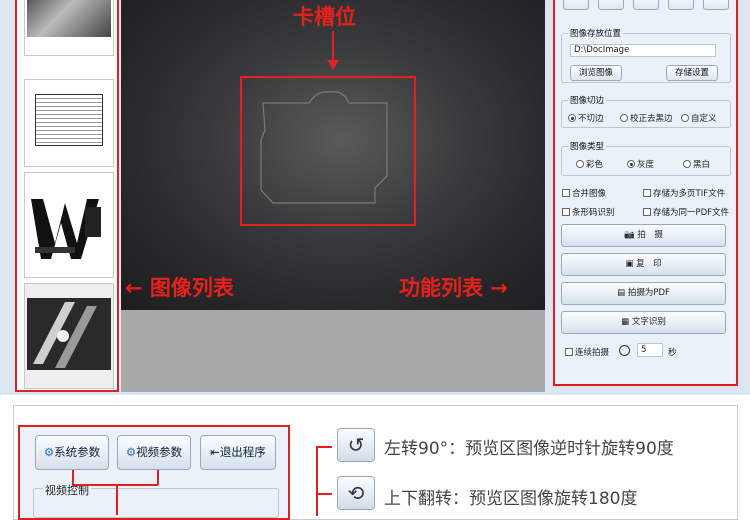 The width and height of the screenshot is (750, 520). I want to click on crop-group: 图像切边 不切边 校正去黑边 自定义, so click(646, 111).